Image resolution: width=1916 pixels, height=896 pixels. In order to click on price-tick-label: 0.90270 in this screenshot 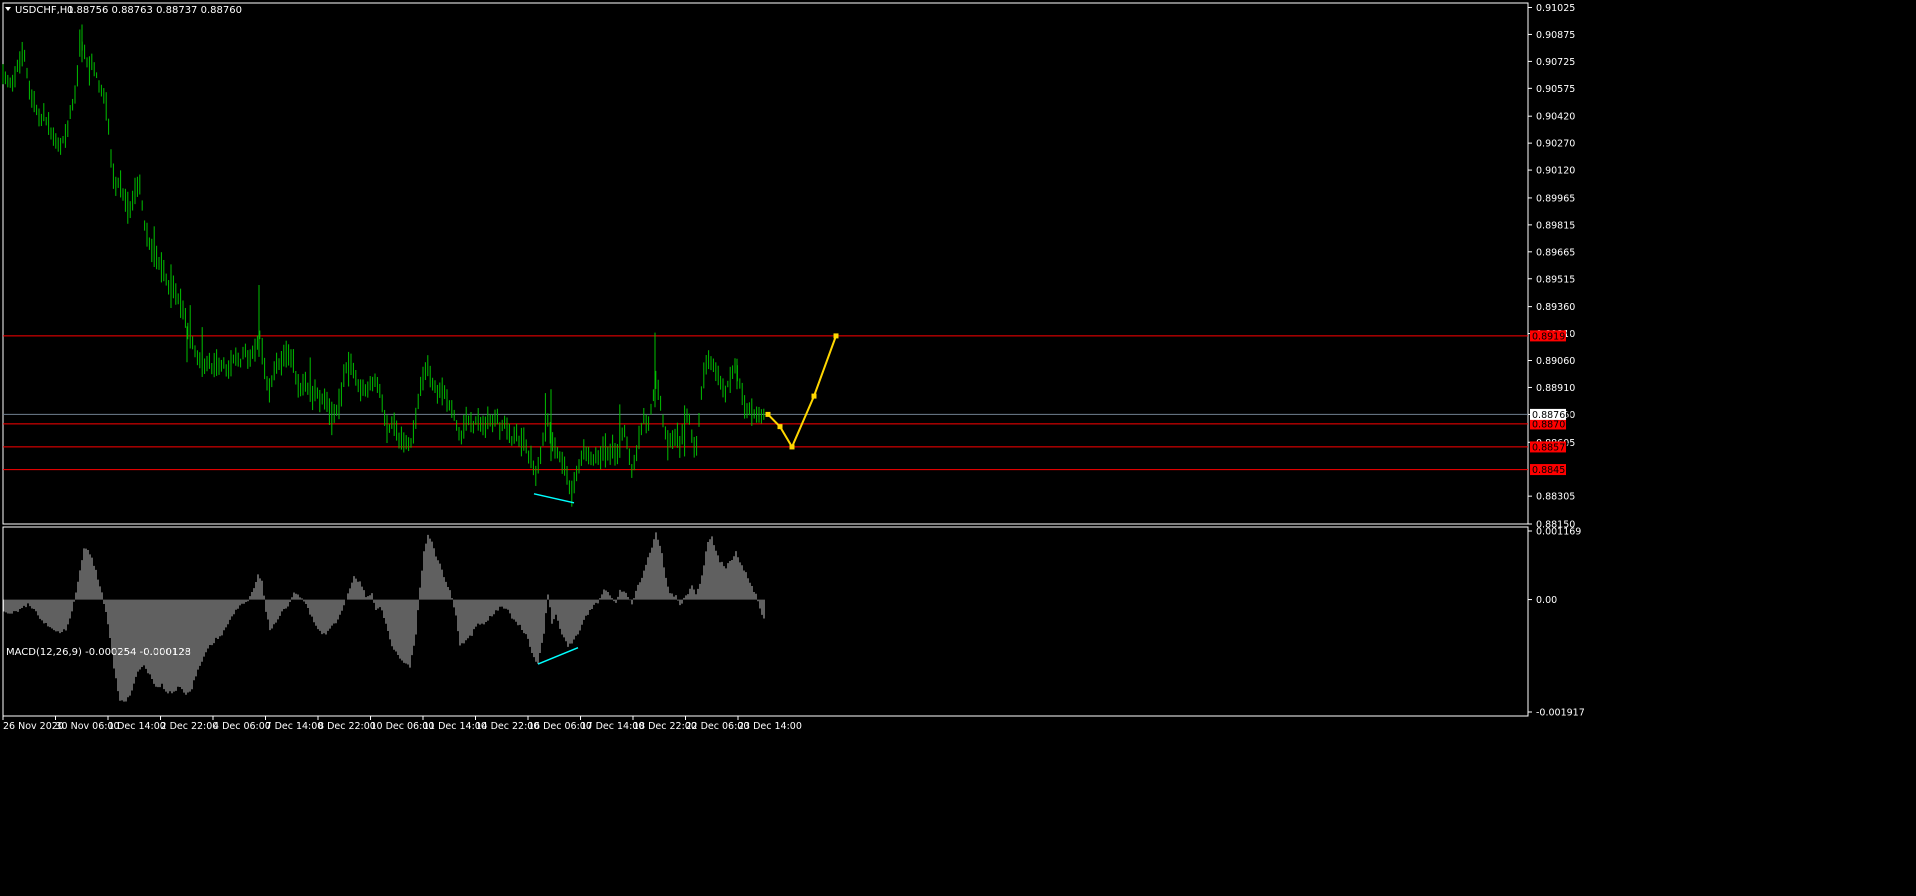, I will do `click(1555, 144)`.